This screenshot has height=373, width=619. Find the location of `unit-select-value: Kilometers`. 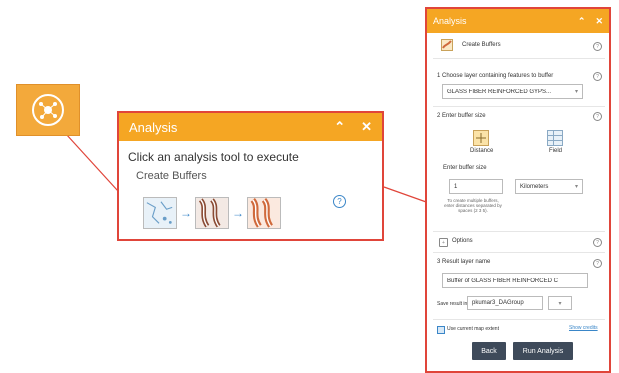

unit-select-value: Kilometers is located at coordinates (534, 186).